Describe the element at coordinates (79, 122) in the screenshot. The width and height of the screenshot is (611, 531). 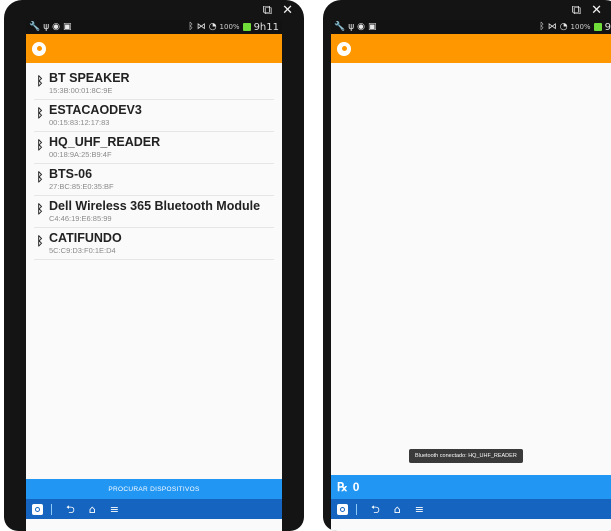
I see `device-mac: 00:15:83:12:17:83` at that location.